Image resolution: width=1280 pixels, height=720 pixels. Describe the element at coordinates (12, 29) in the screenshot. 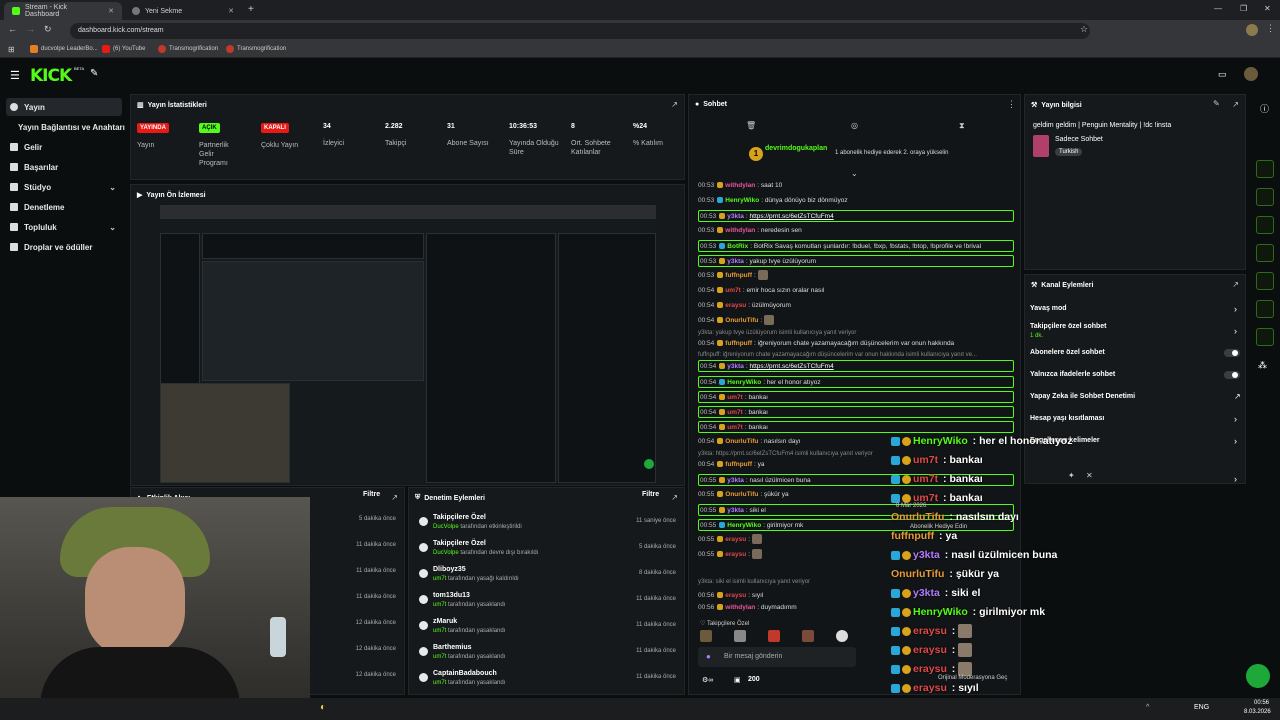

I see `back-icon: ←` at that location.